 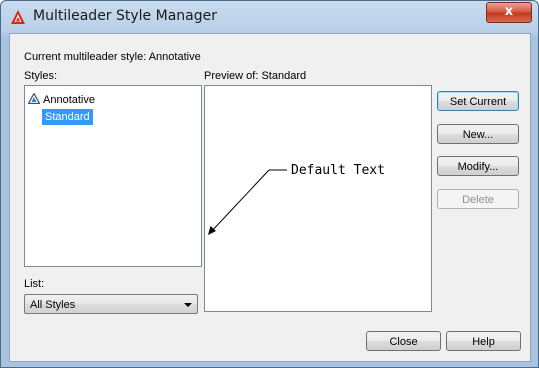 I want to click on title-bar: Multileader Style Manager x, so click(x=269, y=17).